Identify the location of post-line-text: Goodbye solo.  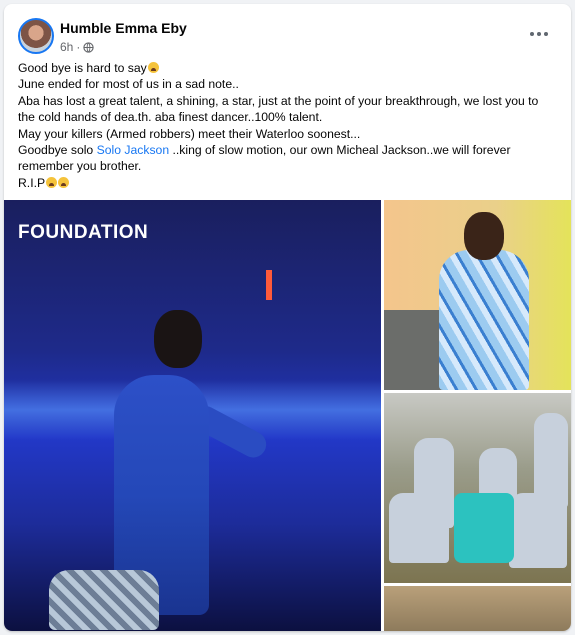
(57, 150).